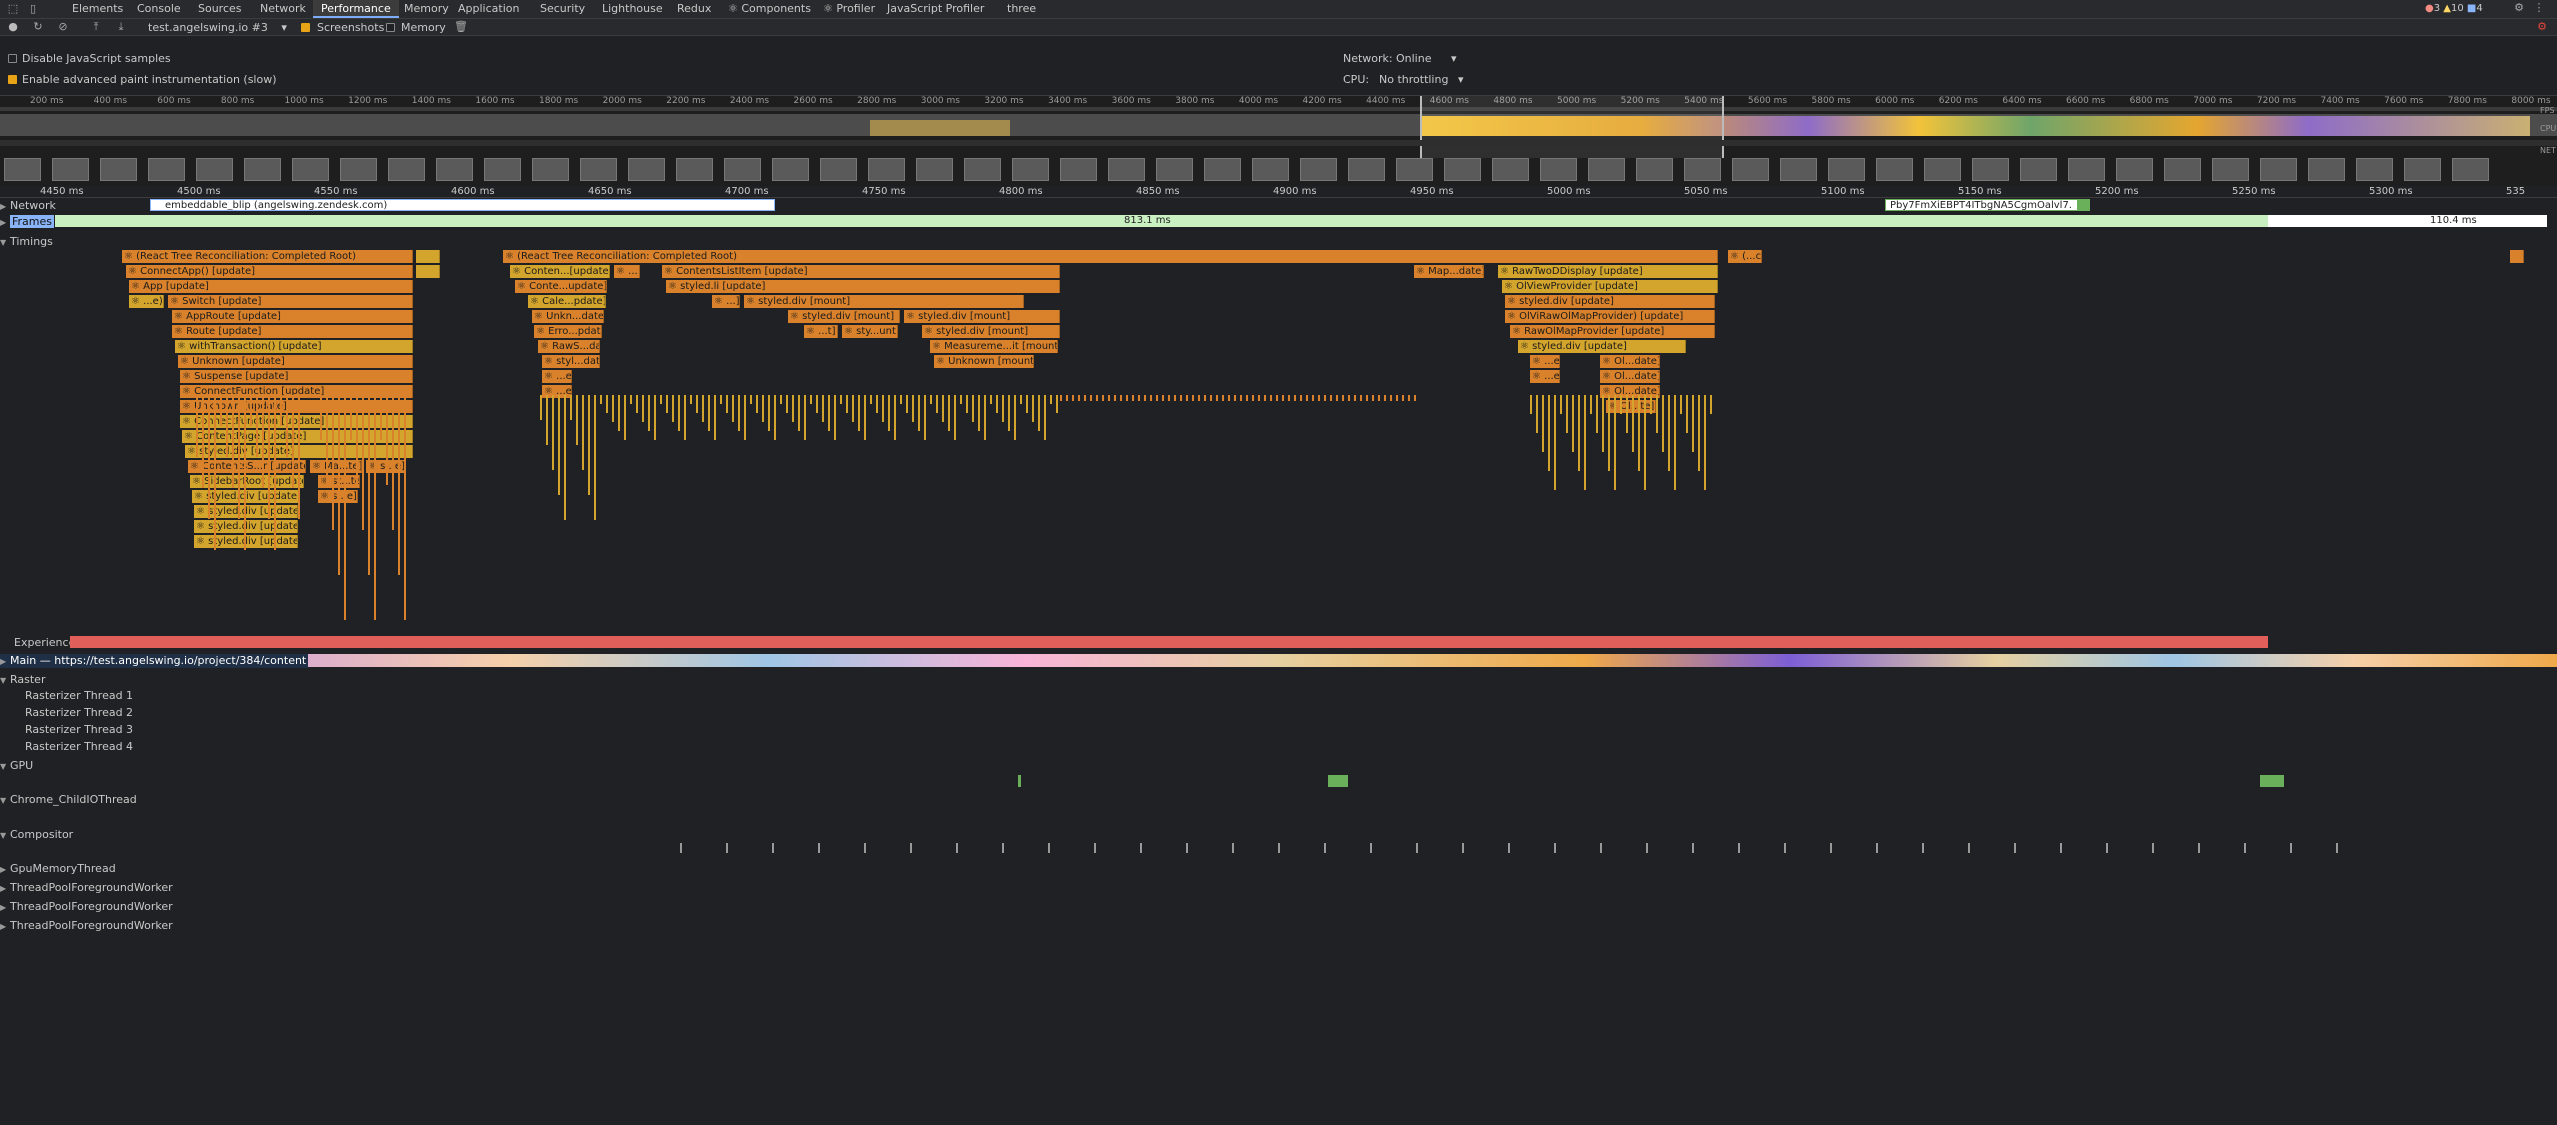  I want to click on flame-bar: ⚛ Unknown [mount], so click(984, 361).